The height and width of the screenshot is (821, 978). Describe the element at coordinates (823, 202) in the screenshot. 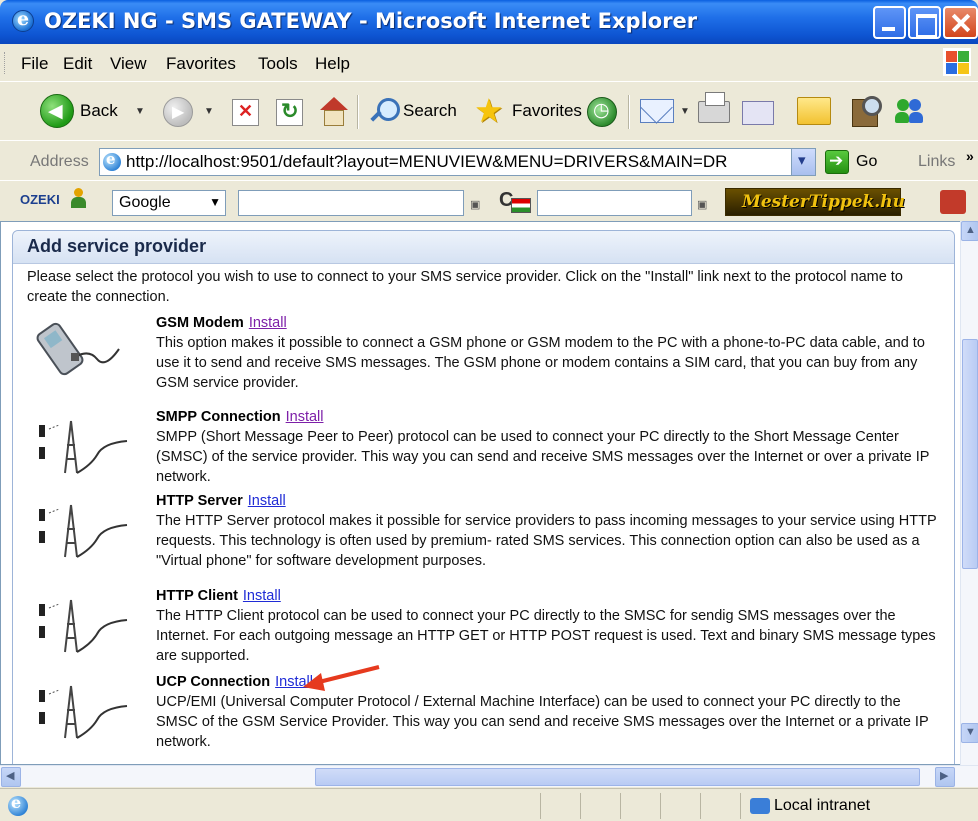

I see `mestertippek-label: MesterTippek.hu` at that location.